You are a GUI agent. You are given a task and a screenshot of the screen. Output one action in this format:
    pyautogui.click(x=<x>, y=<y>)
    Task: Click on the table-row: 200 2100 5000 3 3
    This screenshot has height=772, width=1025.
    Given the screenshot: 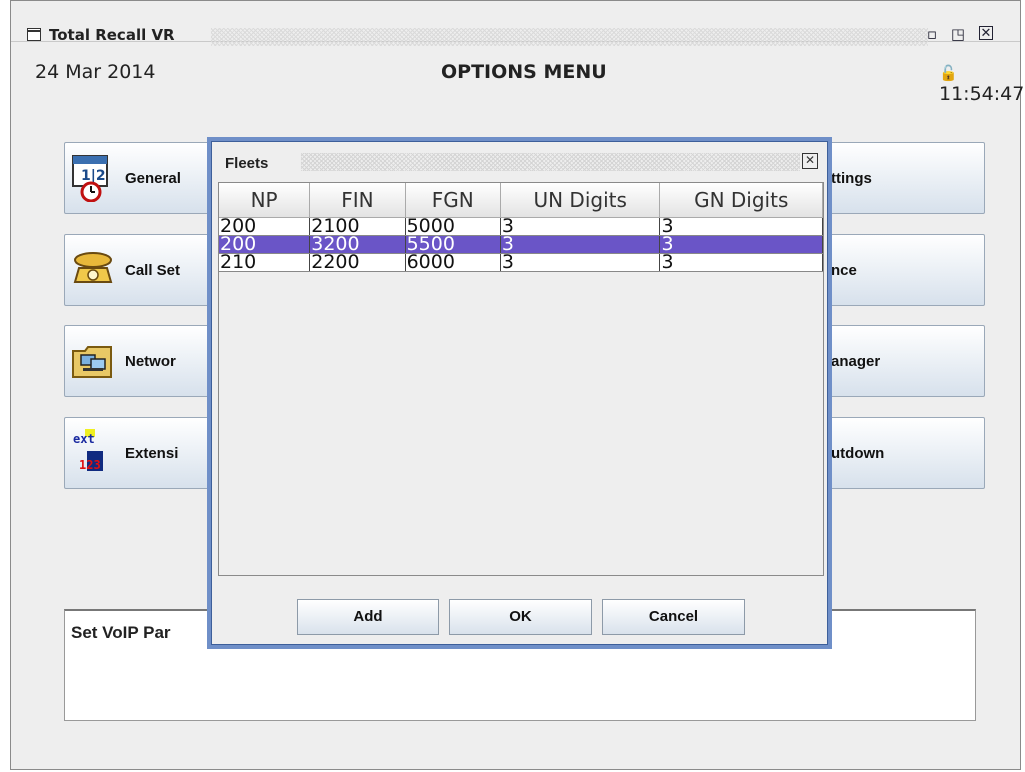 What is the action you would take?
    pyautogui.click(x=521, y=226)
    